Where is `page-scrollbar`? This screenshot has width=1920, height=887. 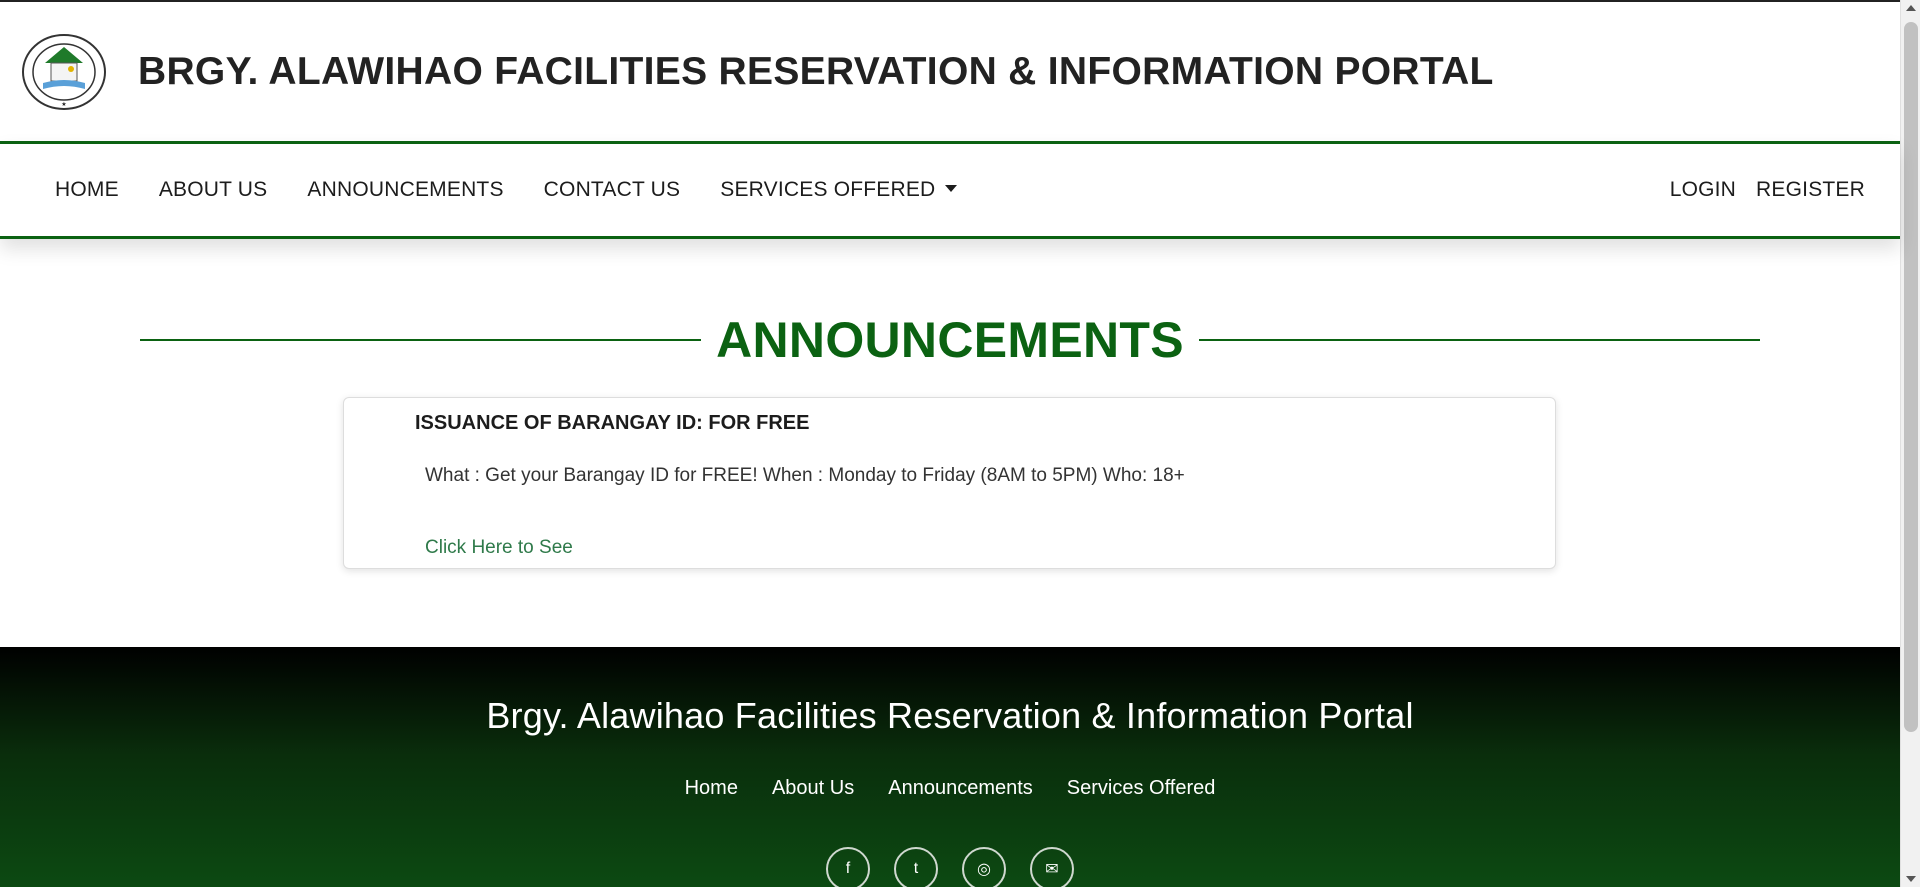 page-scrollbar is located at coordinates (1910, 443).